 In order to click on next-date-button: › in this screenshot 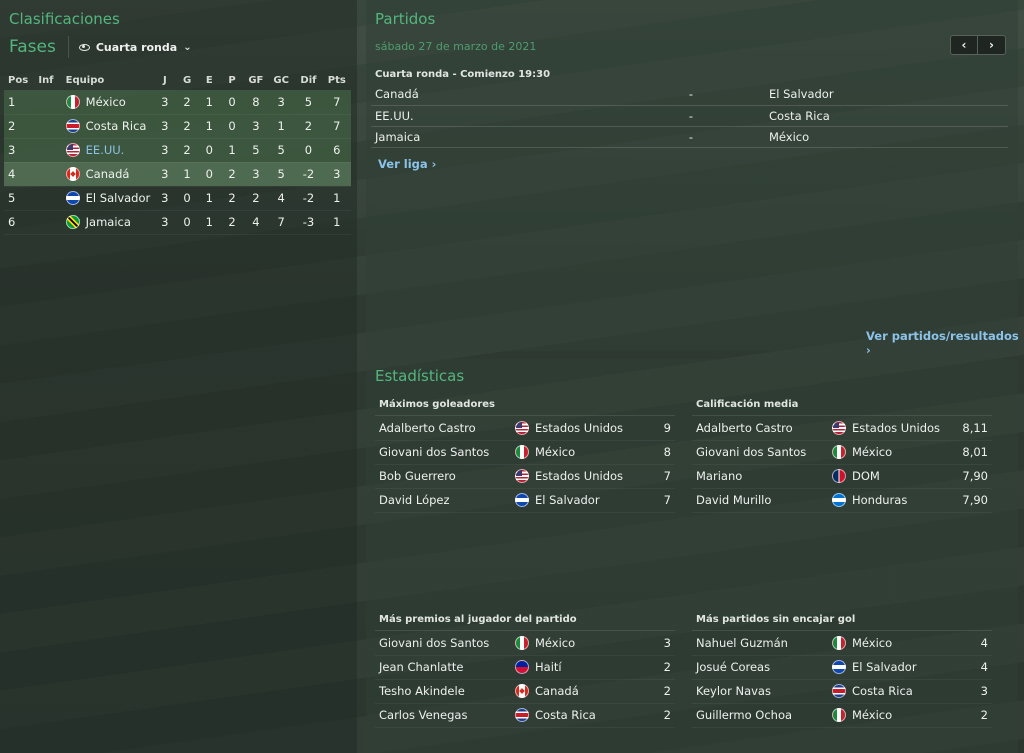, I will do `click(992, 45)`.